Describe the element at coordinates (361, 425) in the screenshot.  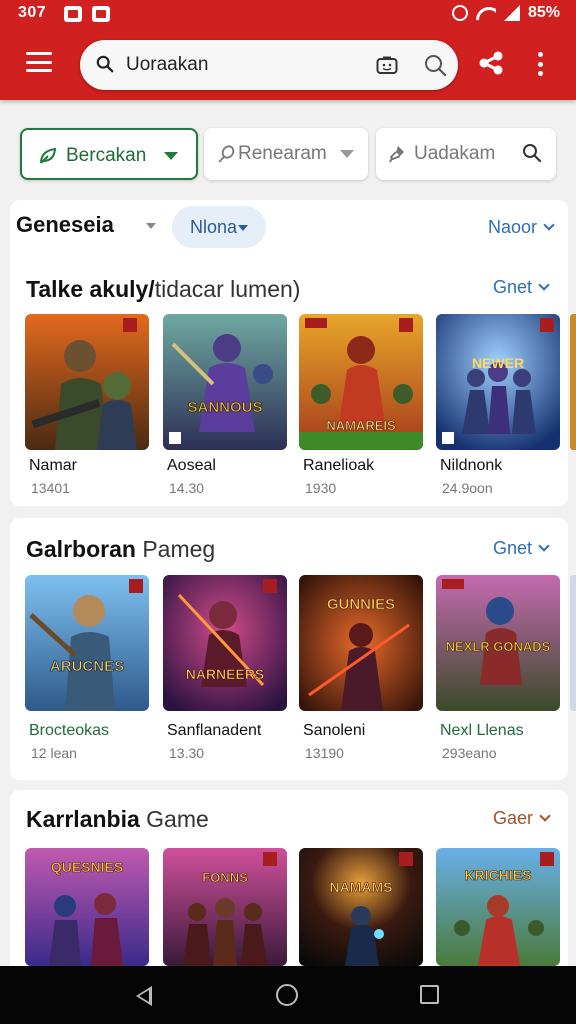
I see `svg-text: NAMAREIS` at that location.